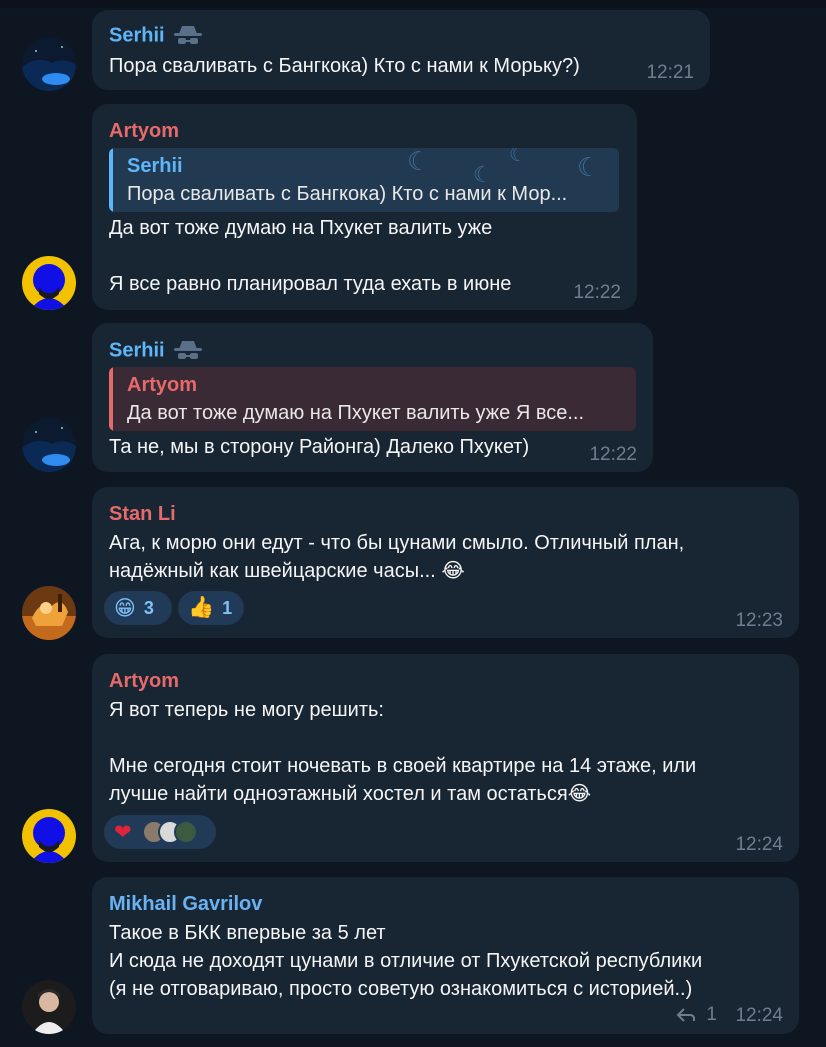 The image size is (826, 1047). What do you see at coordinates (310, 284) in the screenshot?
I see `message-text: Я все равно планировал туда ехать в июне` at bounding box center [310, 284].